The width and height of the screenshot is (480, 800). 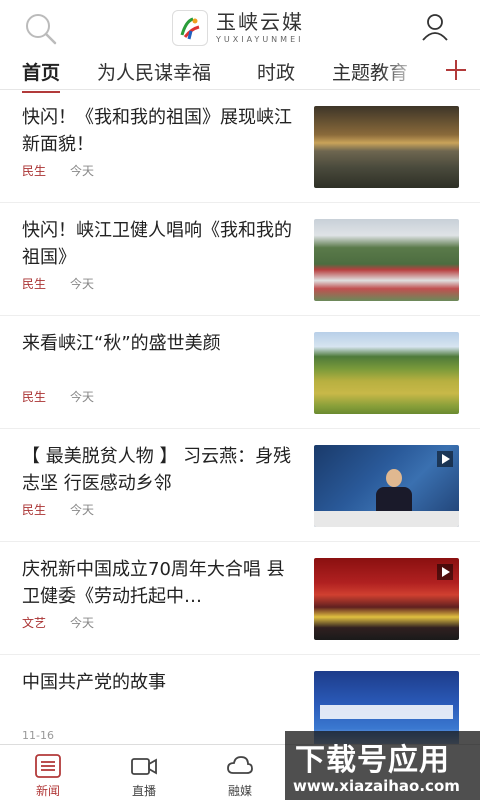 What do you see at coordinates (48, 766) in the screenshot?
I see `news-list-icon` at bounding box center [48, 766].